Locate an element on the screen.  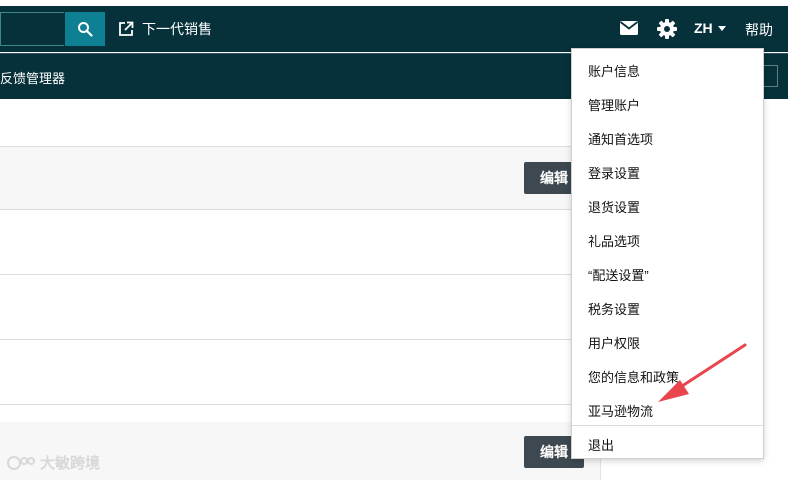
watermark: 大敏跨境 is located at coordinates (53, 462).